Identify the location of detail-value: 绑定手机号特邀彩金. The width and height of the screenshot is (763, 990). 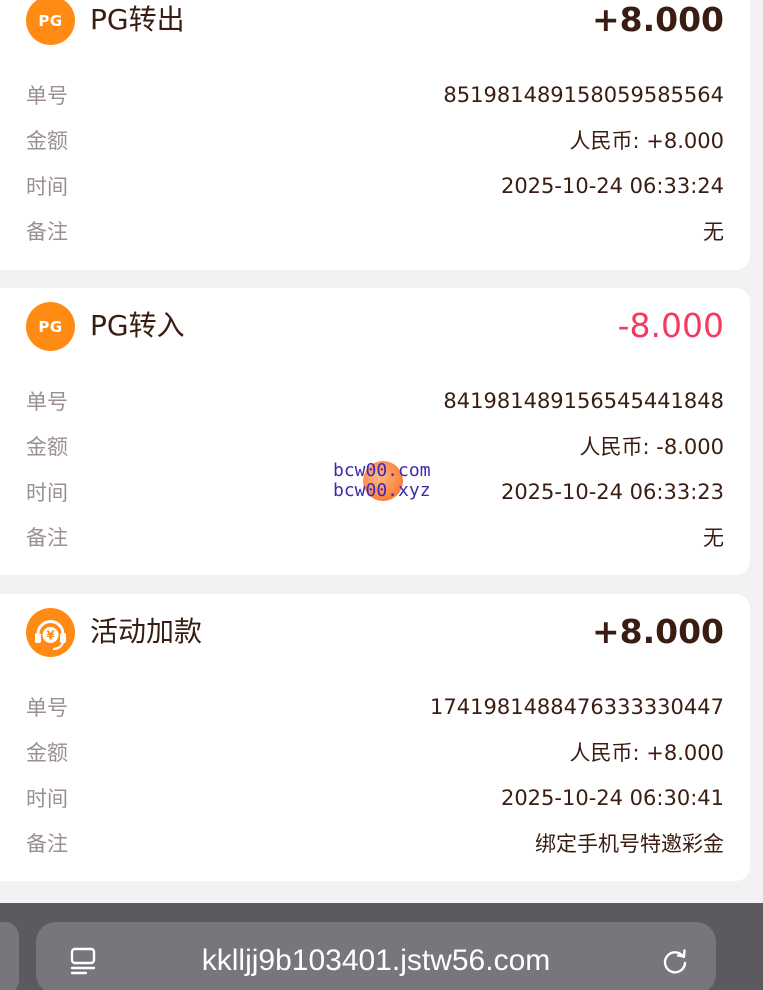
(629, 844).